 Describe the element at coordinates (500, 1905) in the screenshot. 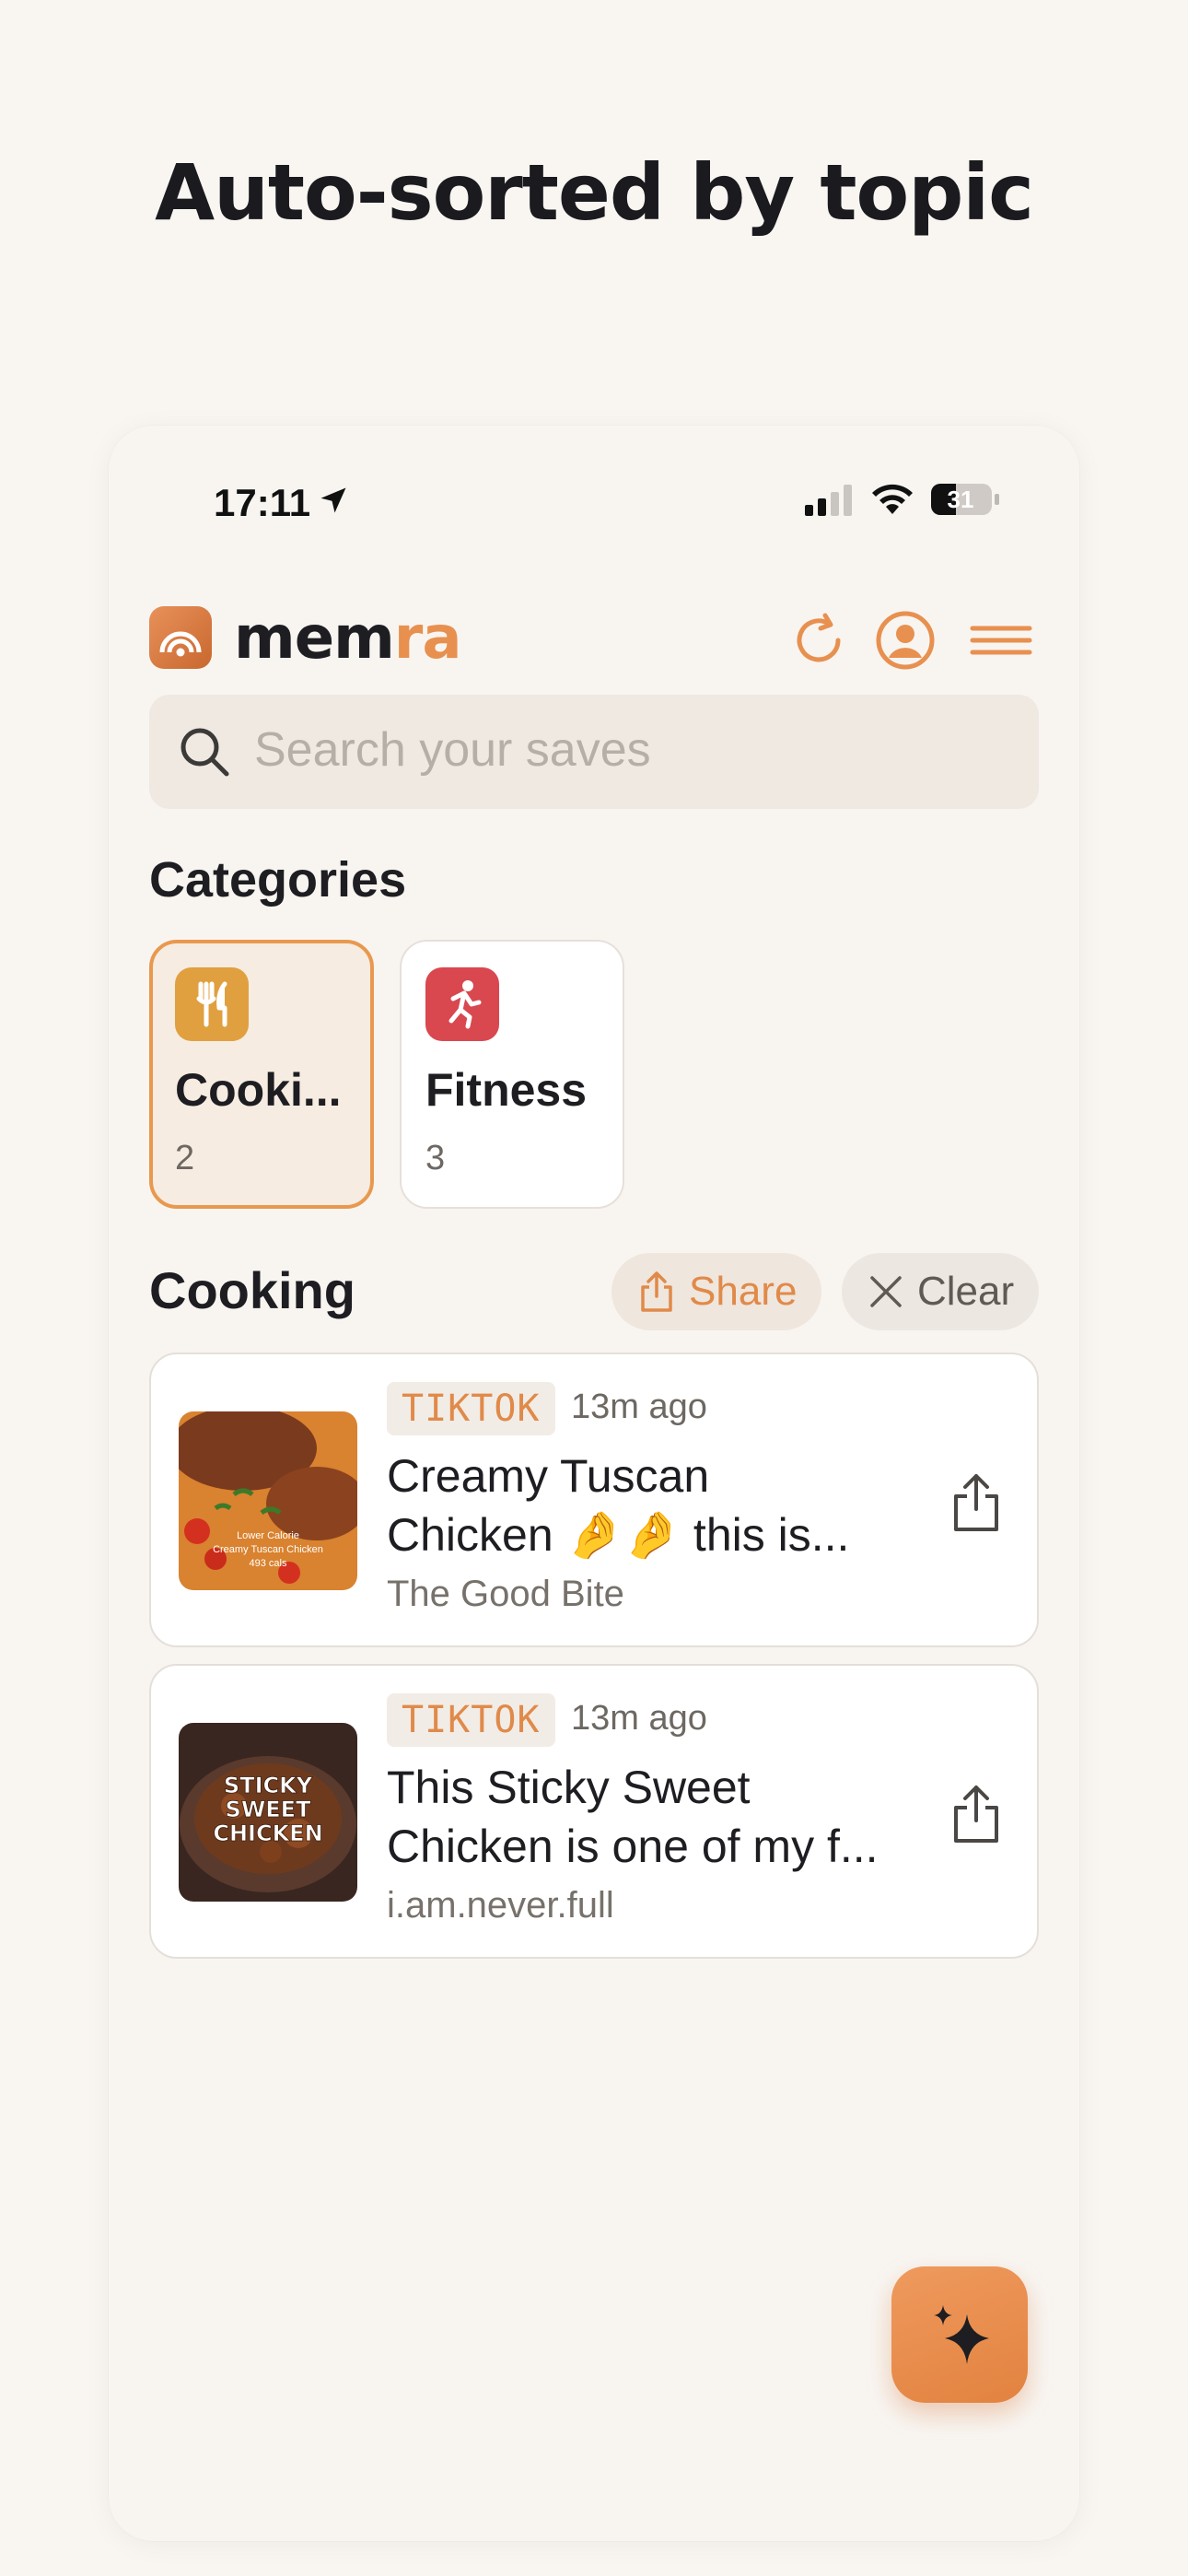

I see `save-source: i.am.never.full` at that location.